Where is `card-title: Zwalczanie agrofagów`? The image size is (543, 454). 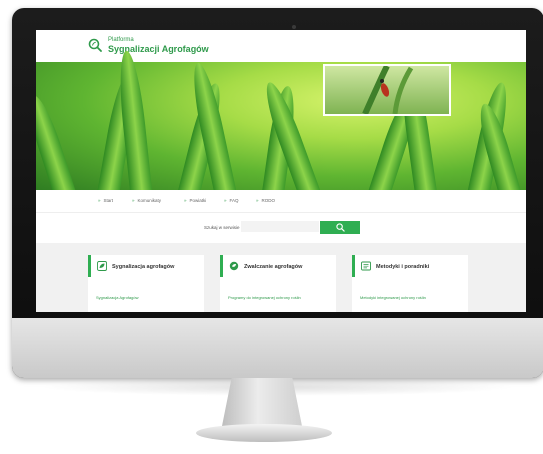
card-title: Zwalczanie agrofagów is located at coordinates (273, 267).